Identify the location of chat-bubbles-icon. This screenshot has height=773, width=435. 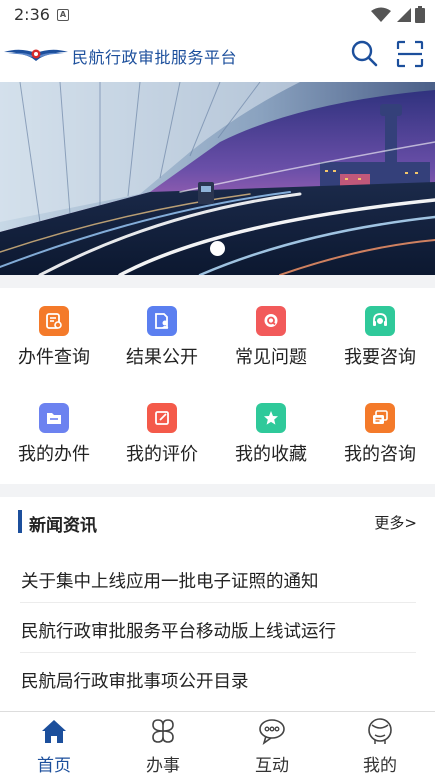
(380, 418).